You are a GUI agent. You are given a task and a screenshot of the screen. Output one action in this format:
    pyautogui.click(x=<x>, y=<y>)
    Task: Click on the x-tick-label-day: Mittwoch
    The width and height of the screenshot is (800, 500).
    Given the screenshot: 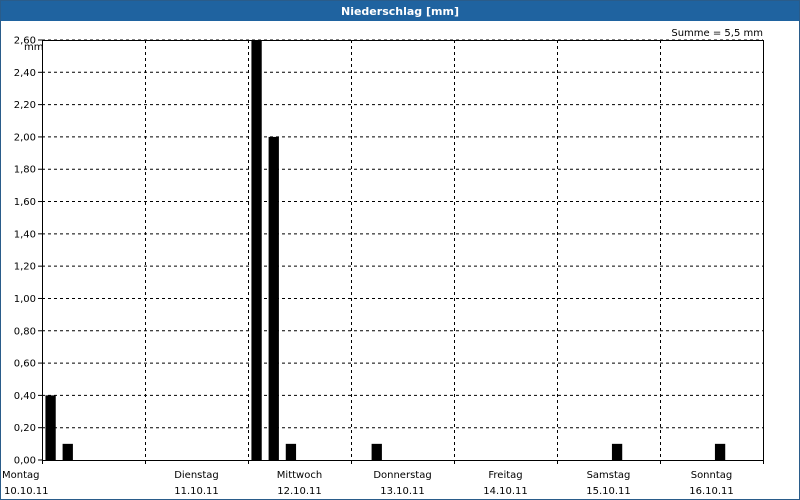 What is the action you would take?
    pyautogui.click(x=299, y=475)
    